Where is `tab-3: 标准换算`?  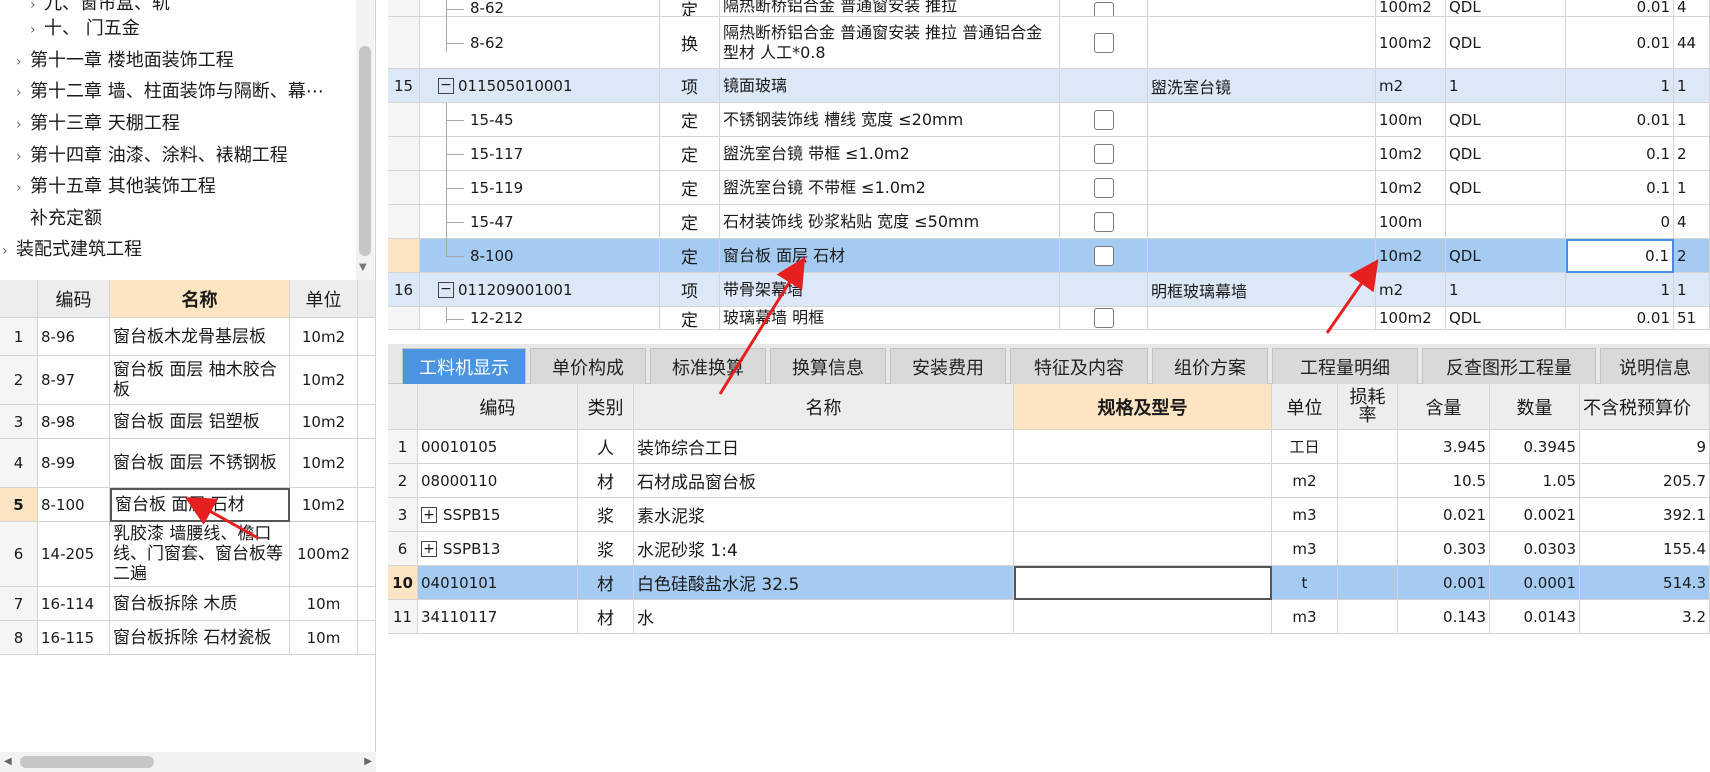 tab-3: 标准换算 is located at coordinates (708, 366).